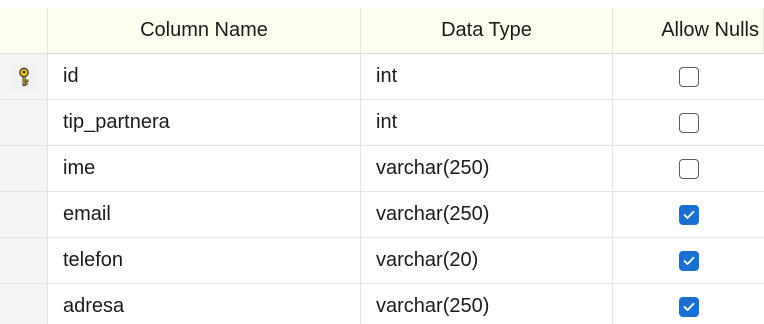 Image resolution: width=764 pixels, height=324 pixels. I want to click on data-type-cell: varchar(20), so click(487, 261).